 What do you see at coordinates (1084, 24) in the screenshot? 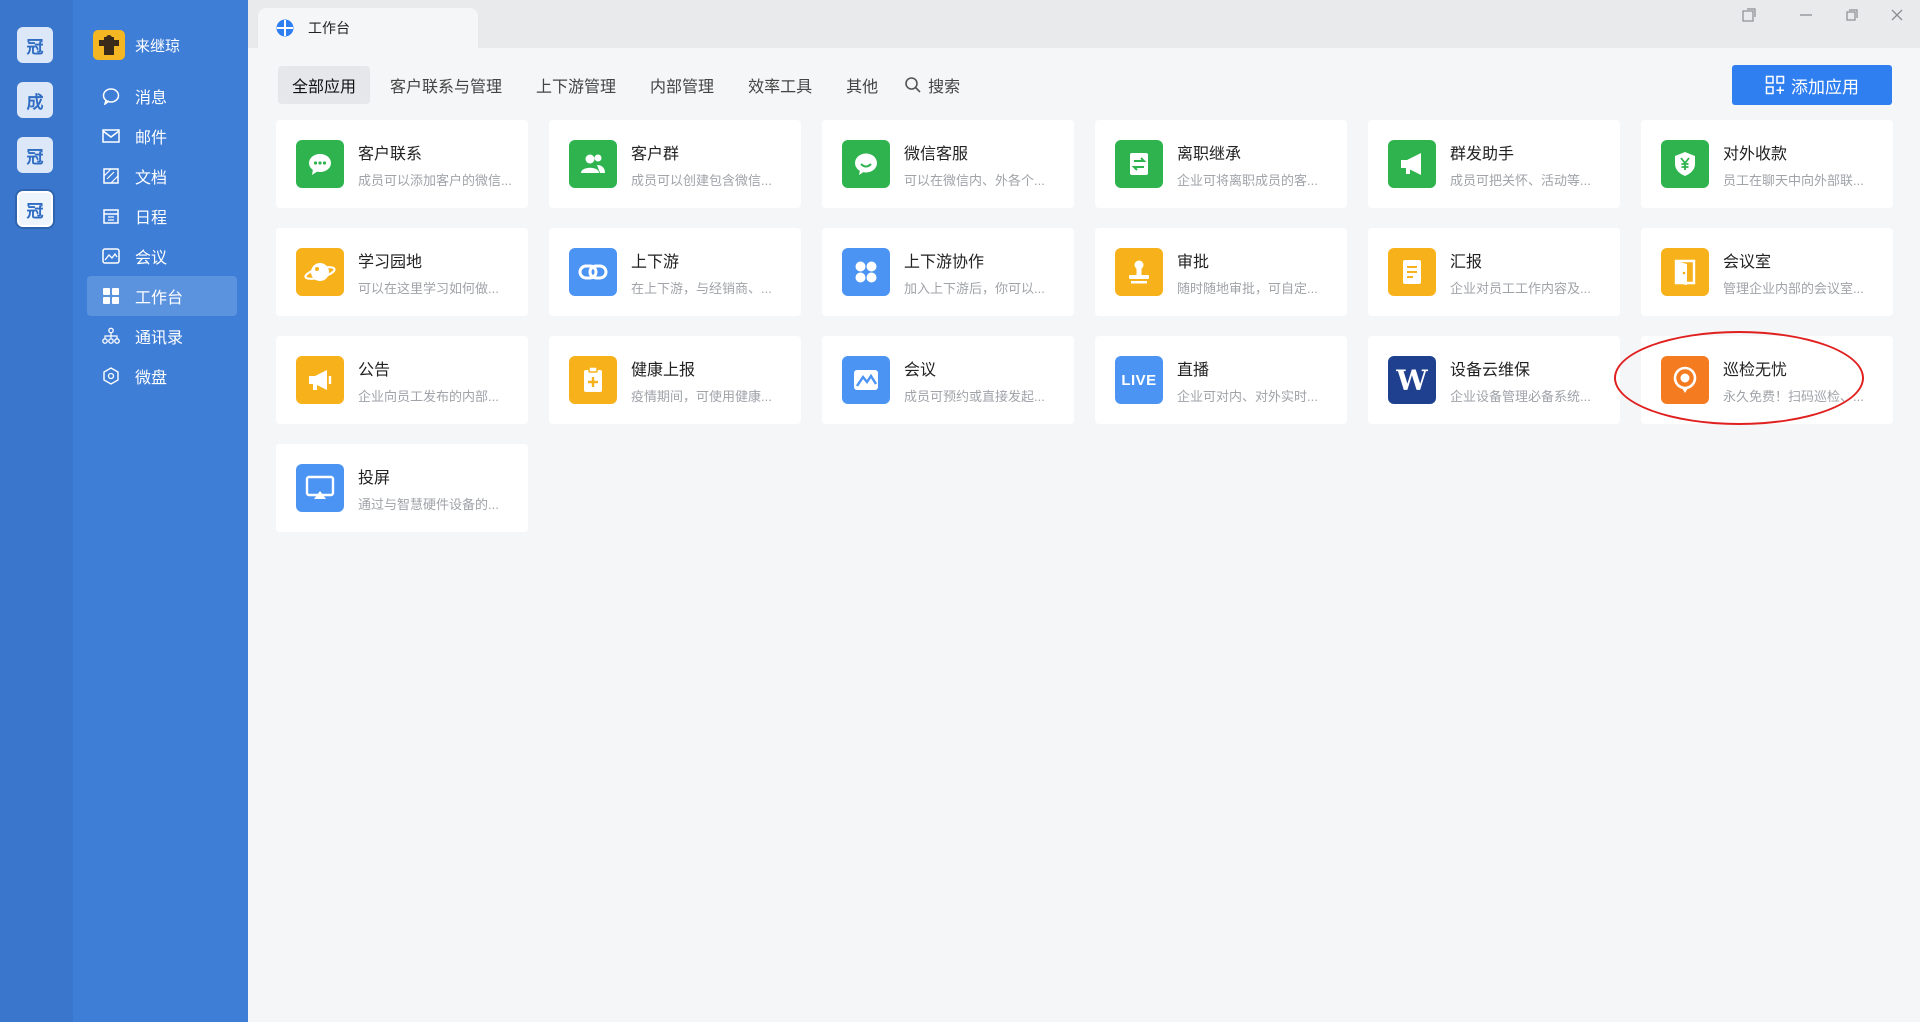
I see `title-bar: 工作台` at bounding box center [1084, 24].